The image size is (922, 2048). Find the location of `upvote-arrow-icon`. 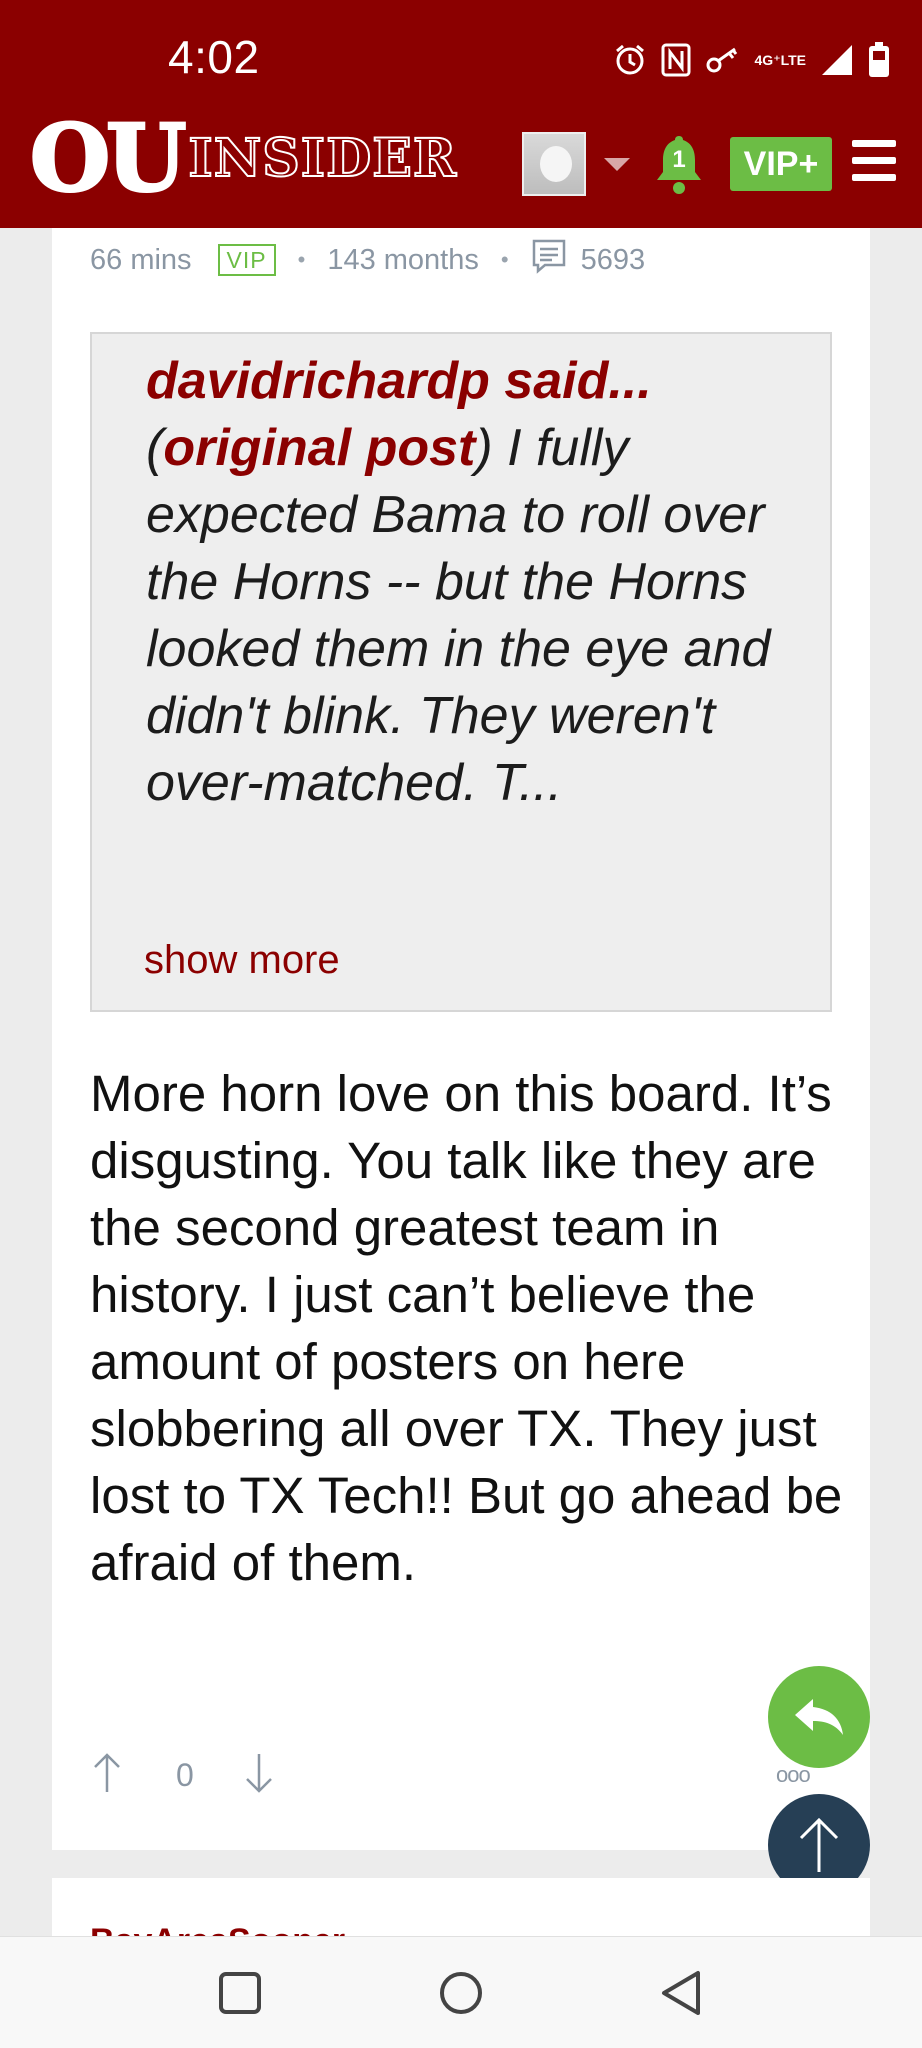

upvote-arrow-icon is located at coordinates (107, 1775).